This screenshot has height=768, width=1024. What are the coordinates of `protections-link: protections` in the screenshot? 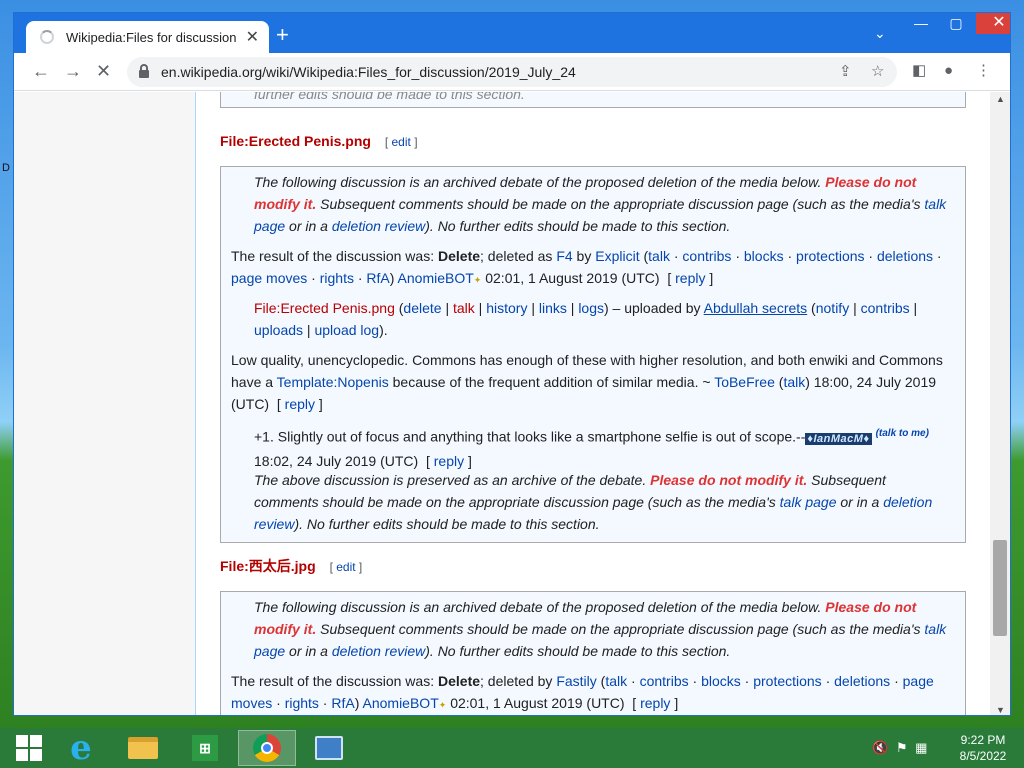 It's located at (830, 256).